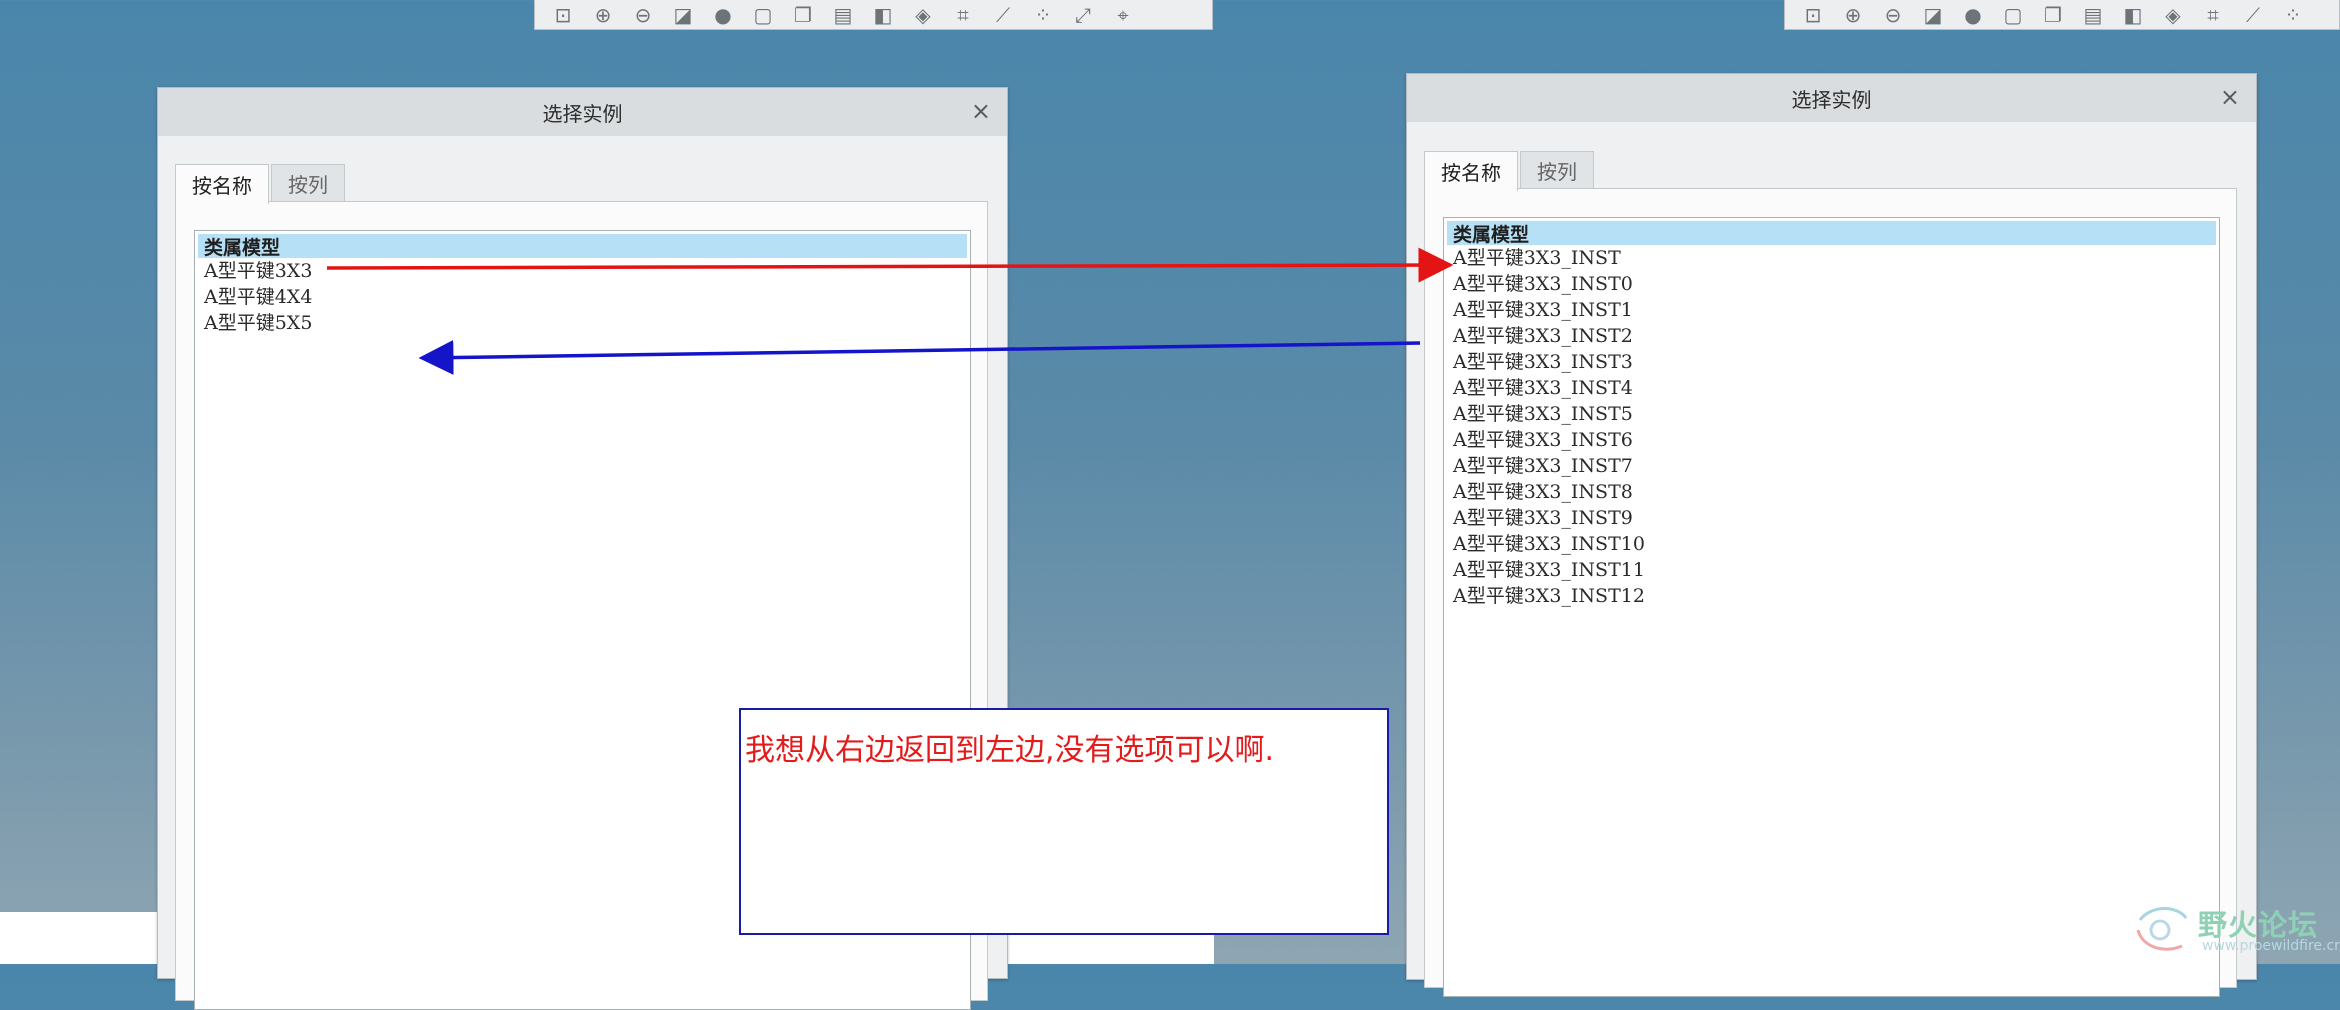 The height and width of the screenshot is (1010, 2340). I want to click on forum-logo-icon, so click(2162, 929).